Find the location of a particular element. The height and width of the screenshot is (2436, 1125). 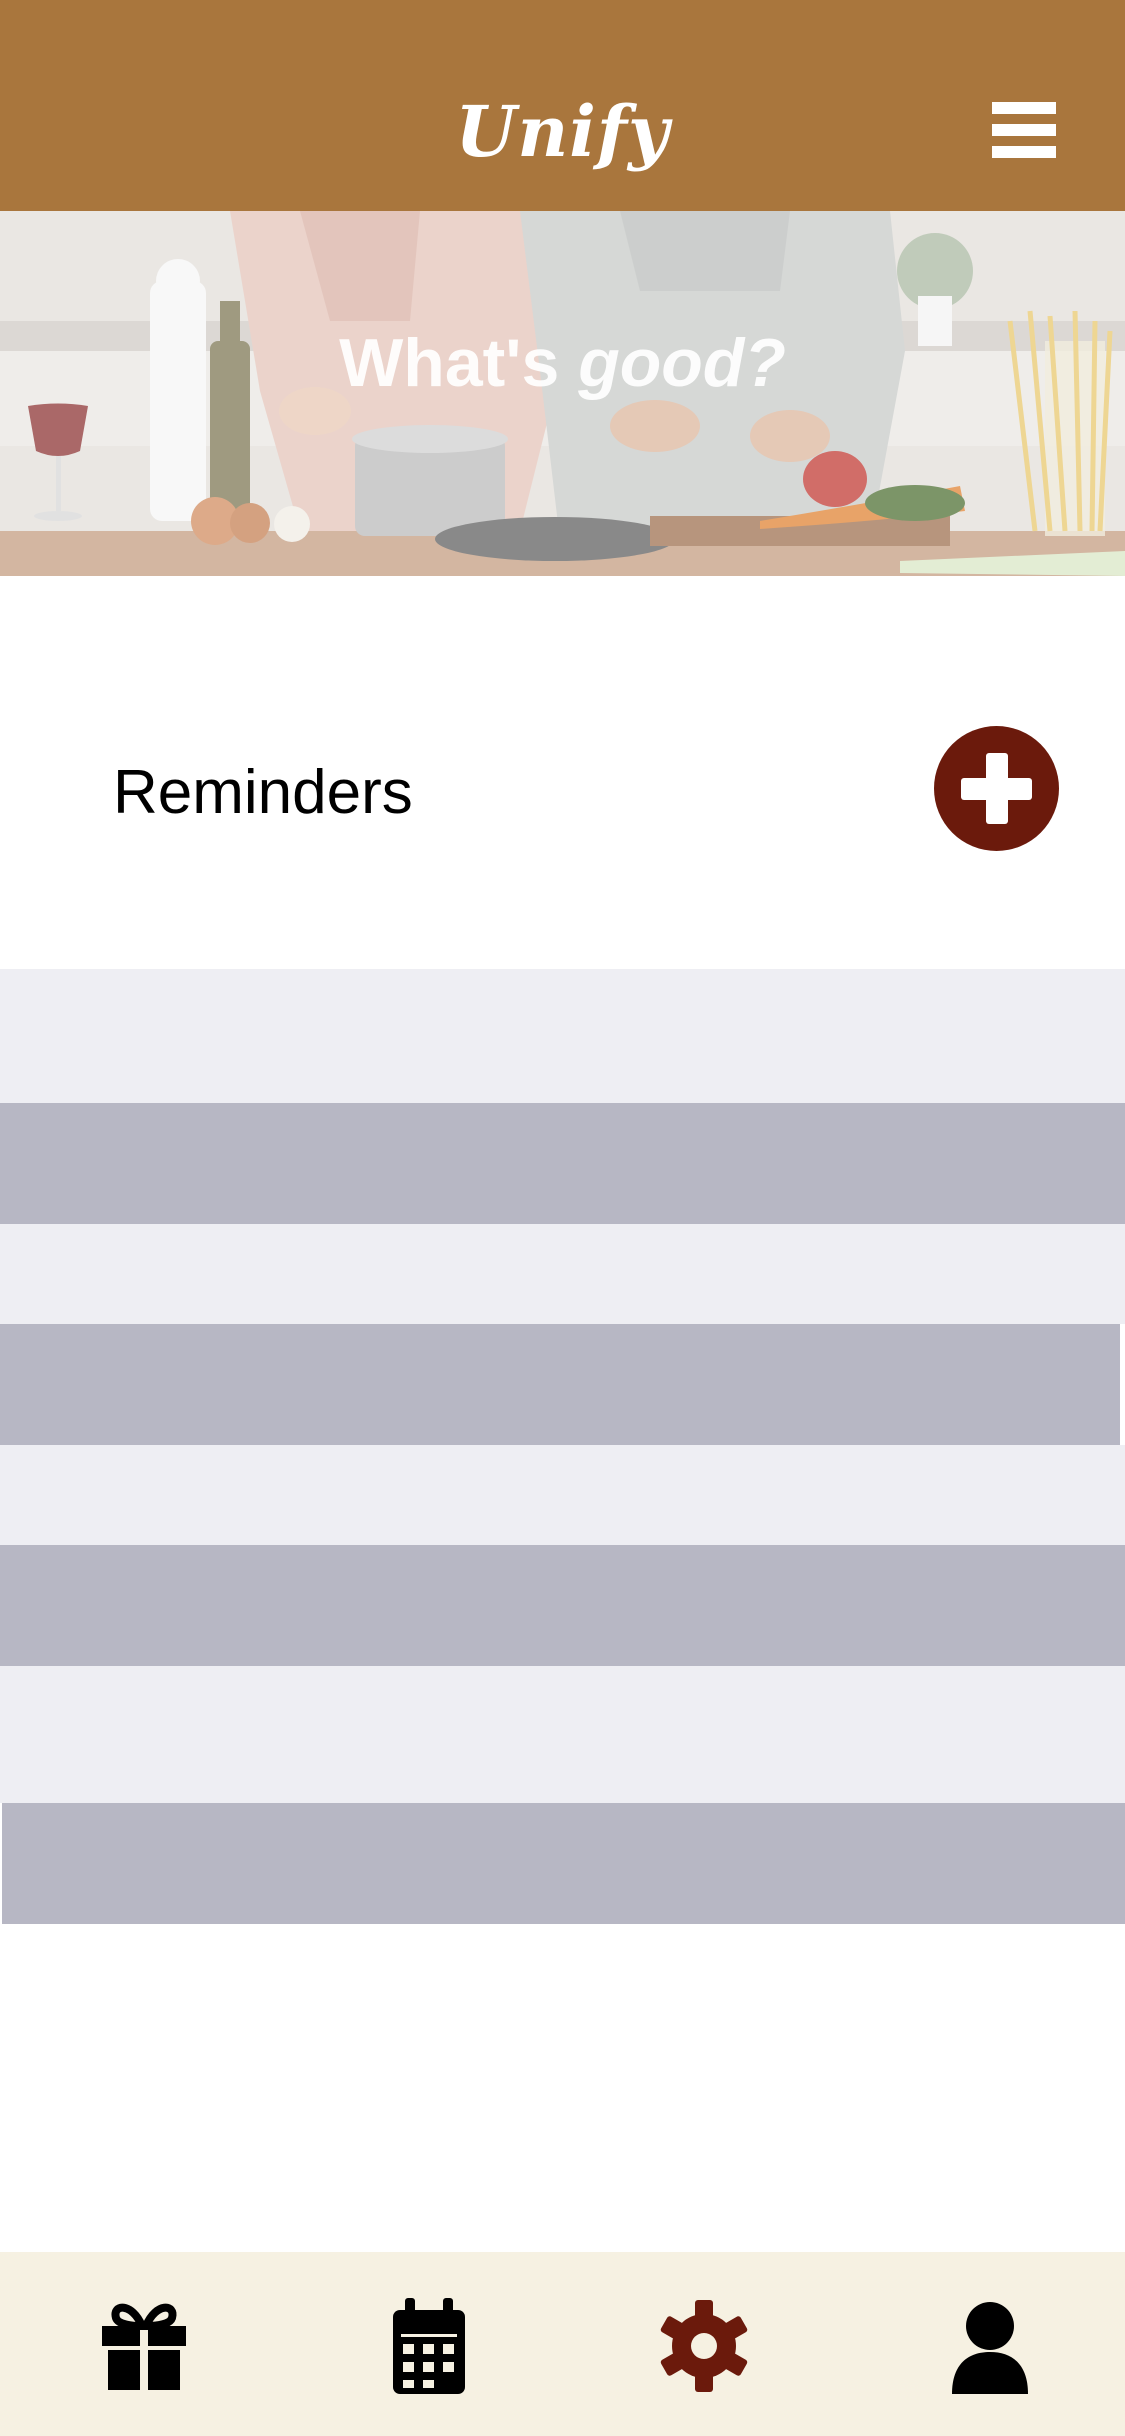

hero-banner: What's good? is located at coordinates (562, 393).